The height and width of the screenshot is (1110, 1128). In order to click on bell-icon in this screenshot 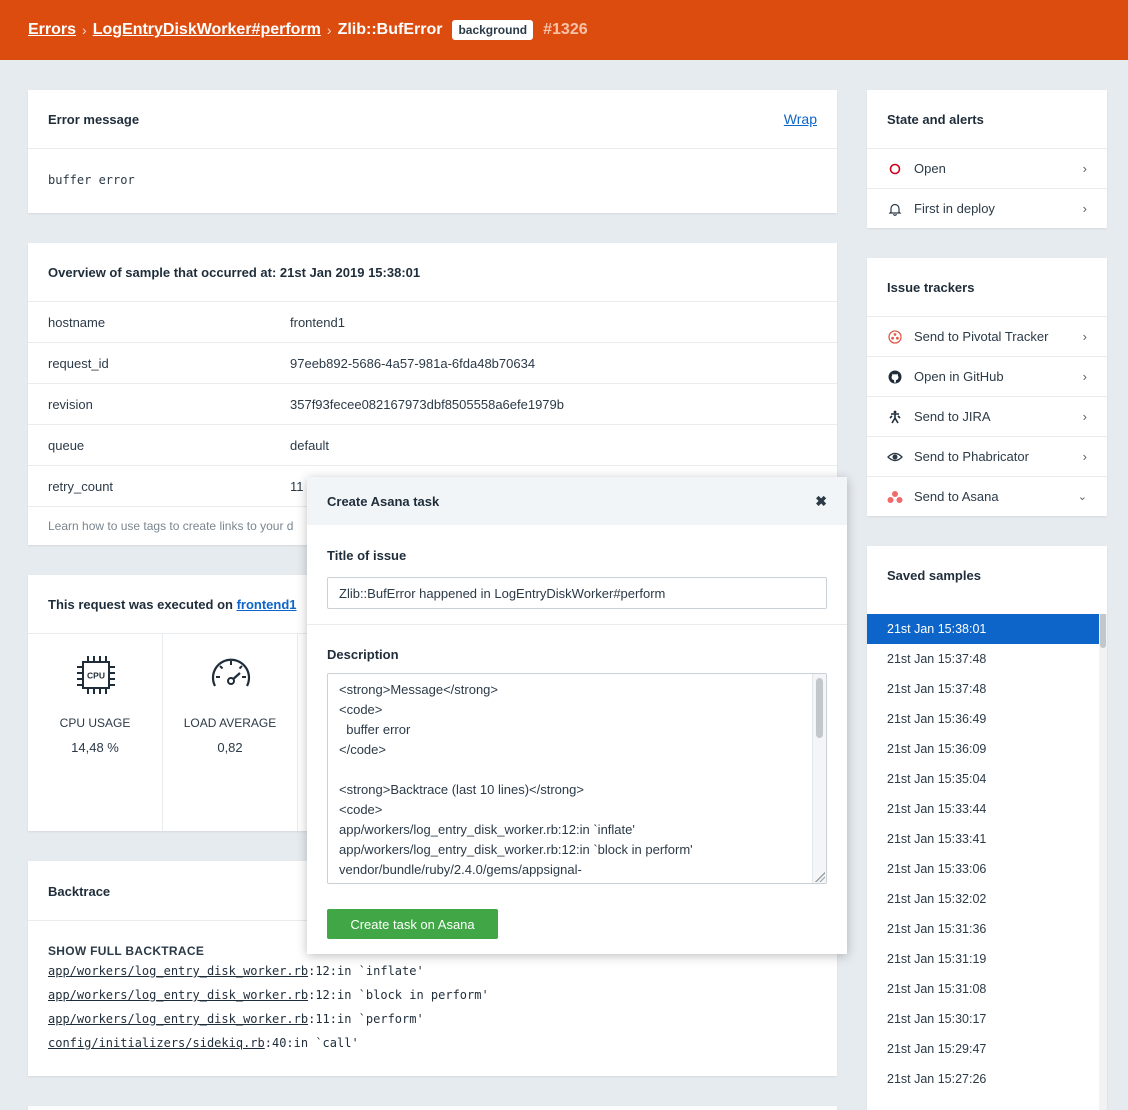, I will do `click(895, 209)`.